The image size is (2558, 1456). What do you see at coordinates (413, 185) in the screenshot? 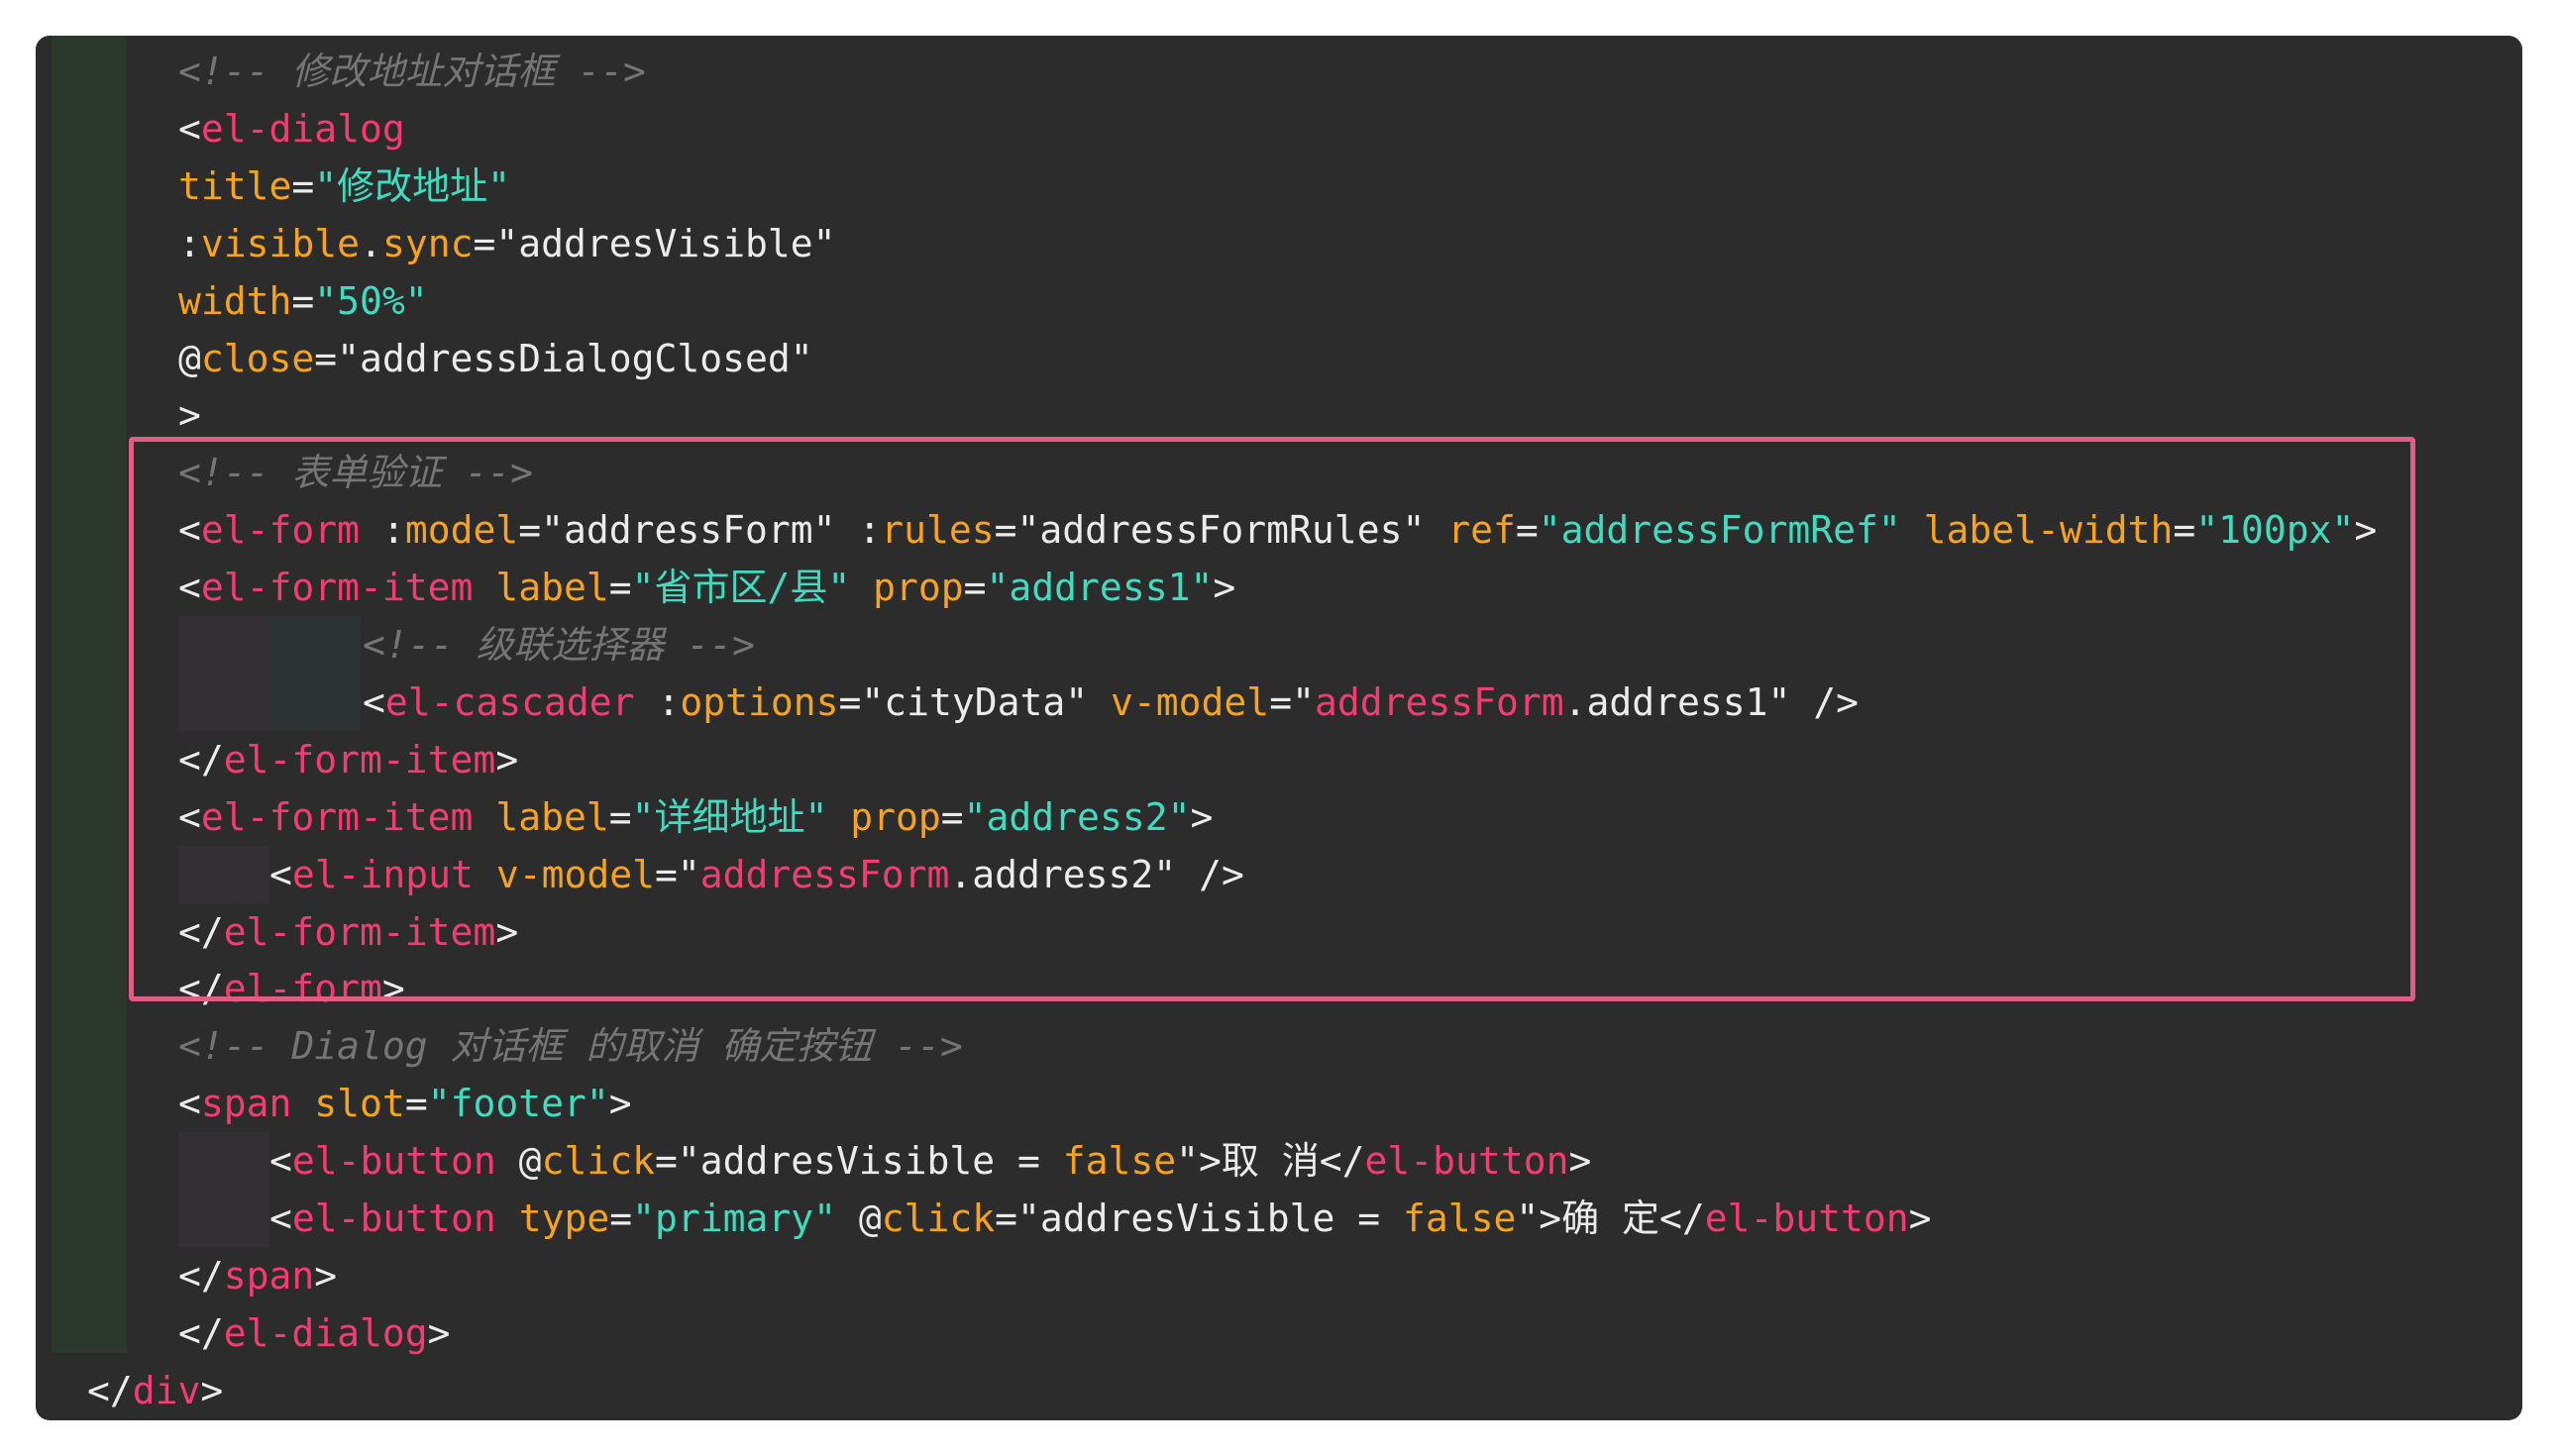
I see `code-token: "修改地址"` at bounding box center [413, 185].